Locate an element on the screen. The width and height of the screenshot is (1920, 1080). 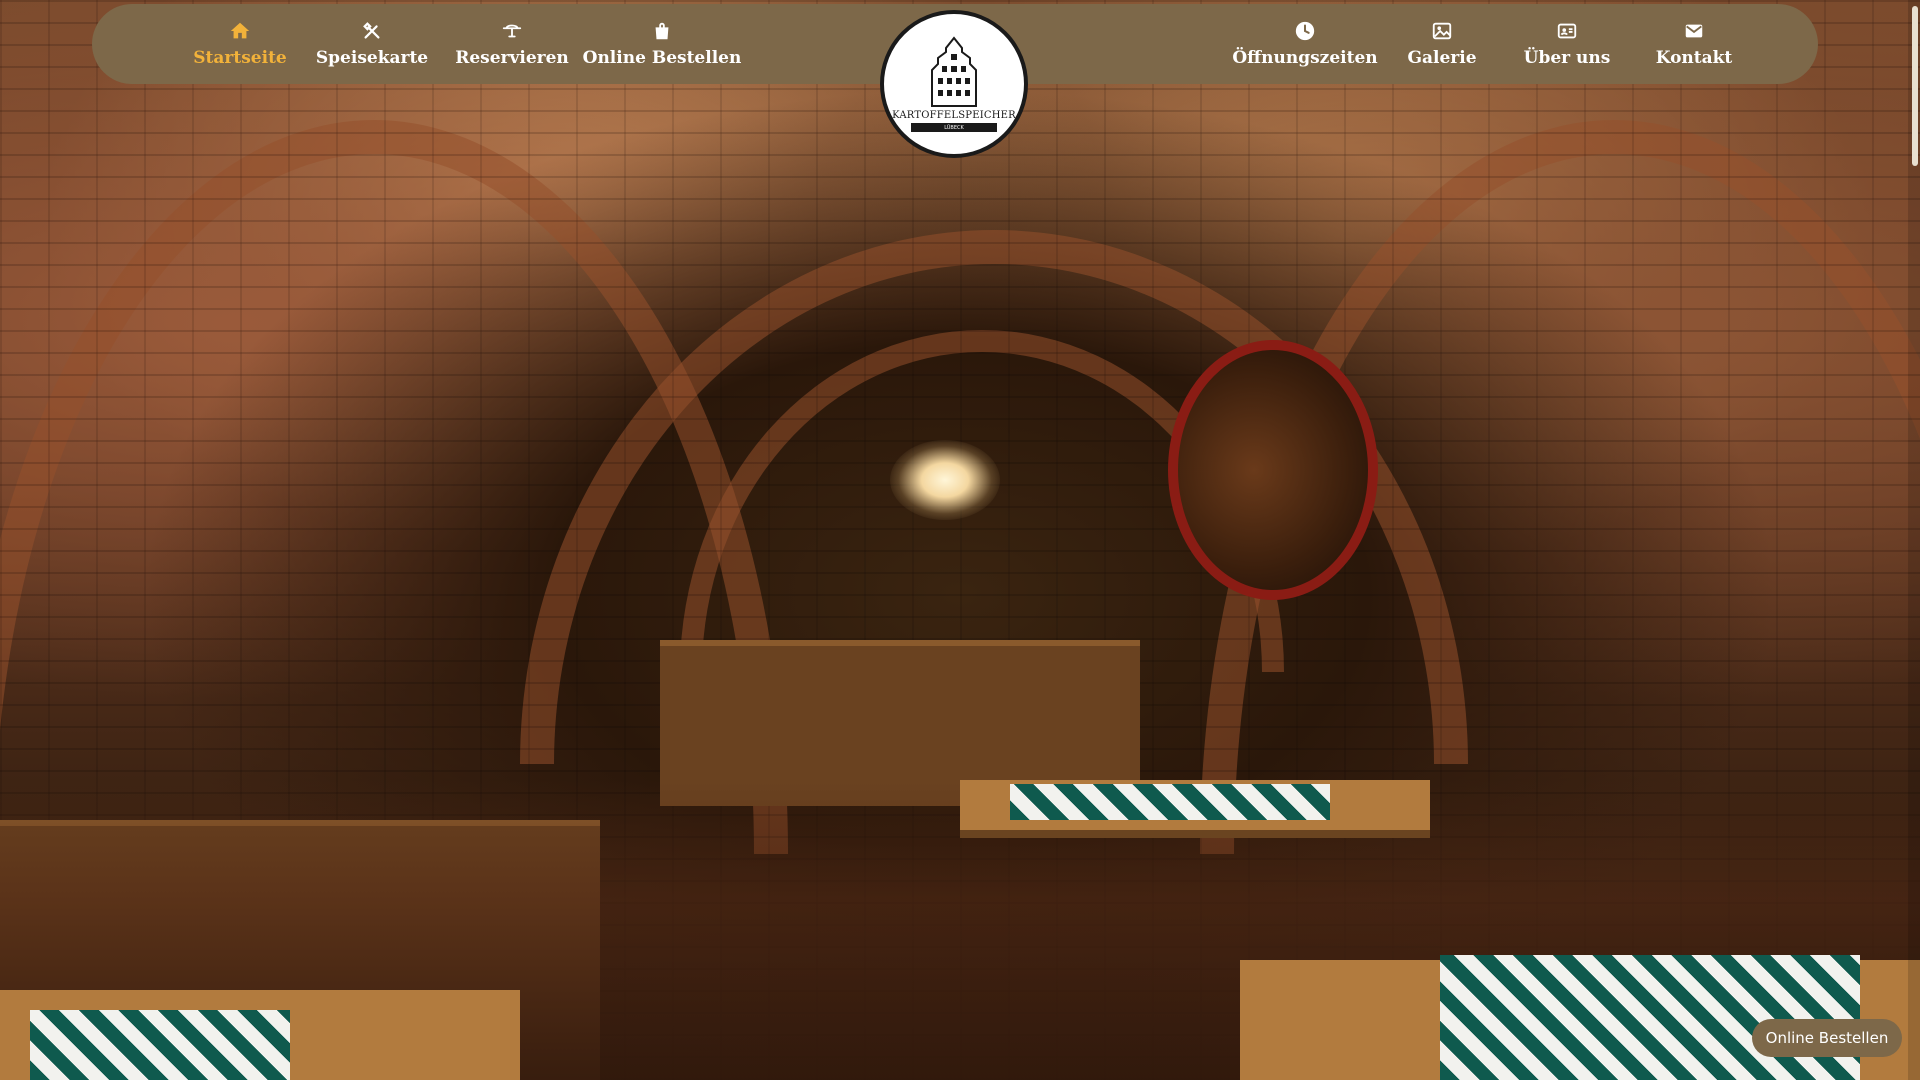
nav-item-label: Über uns is located at coordinates (1567, 58).